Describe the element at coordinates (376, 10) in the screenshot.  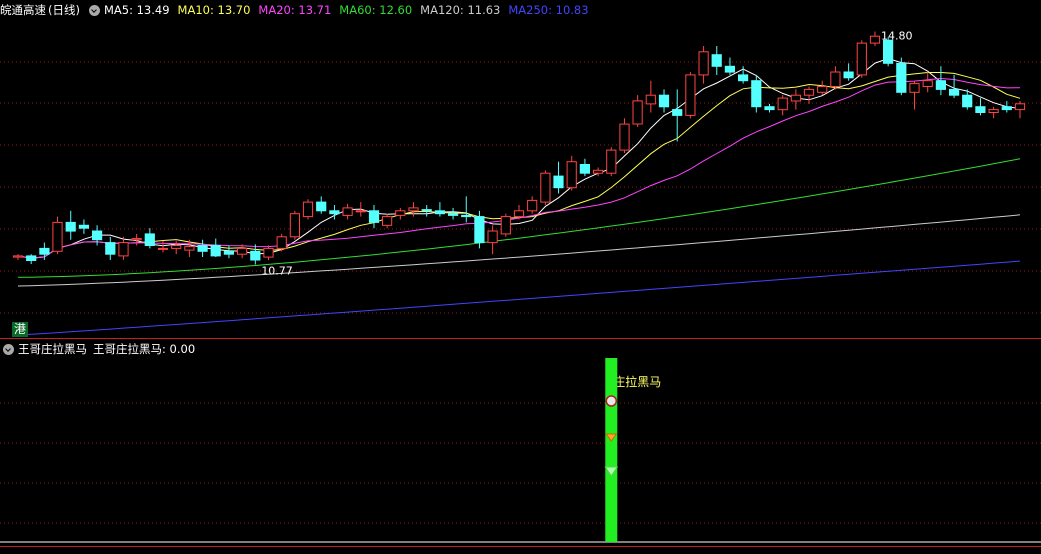
I see `ma-label-ma60: MA60: 12.60` at that location.